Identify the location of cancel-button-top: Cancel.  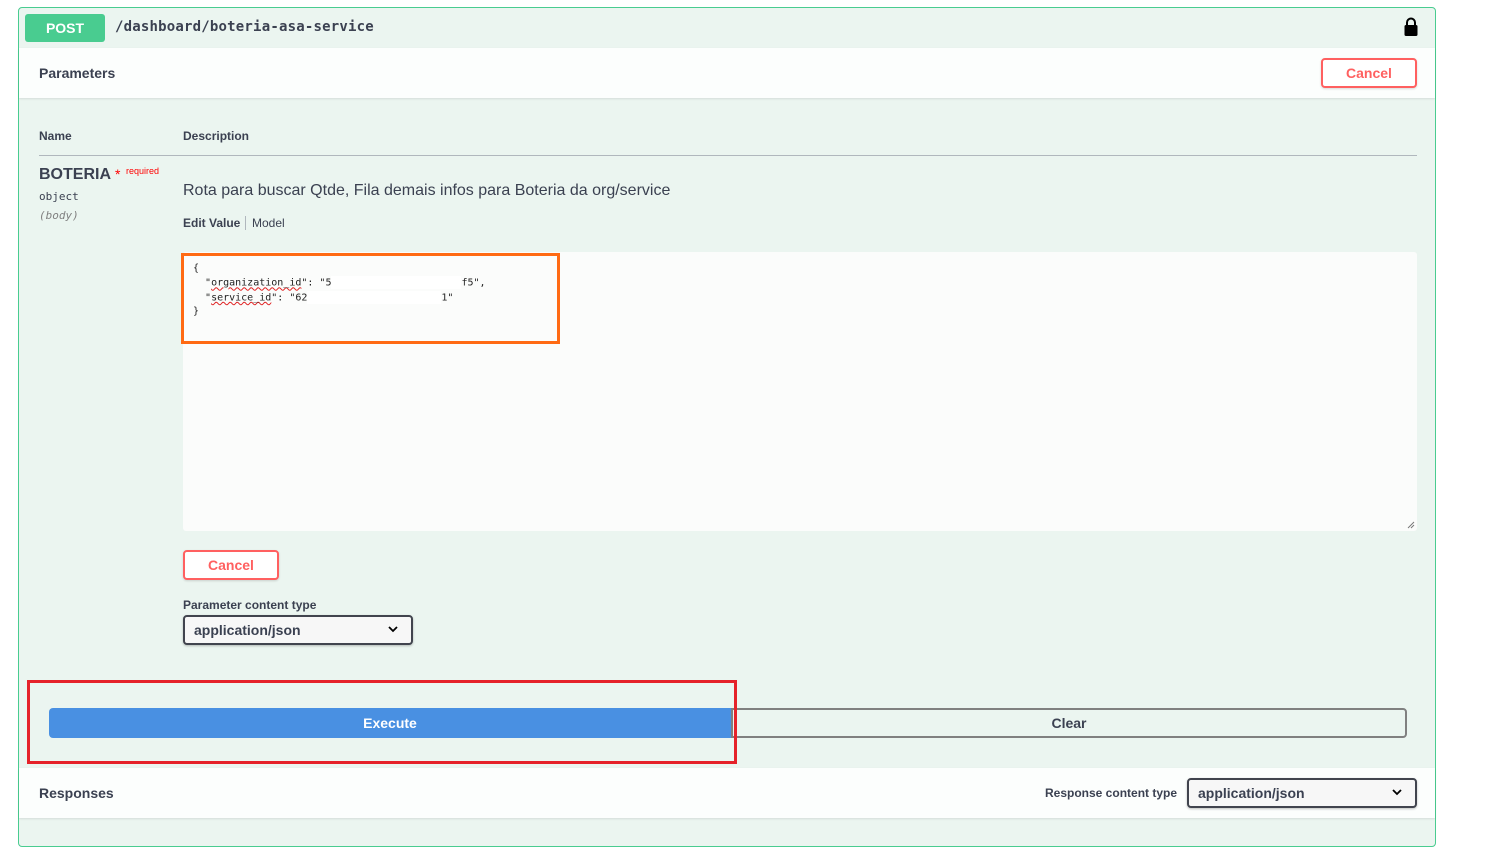
(1369, 73).